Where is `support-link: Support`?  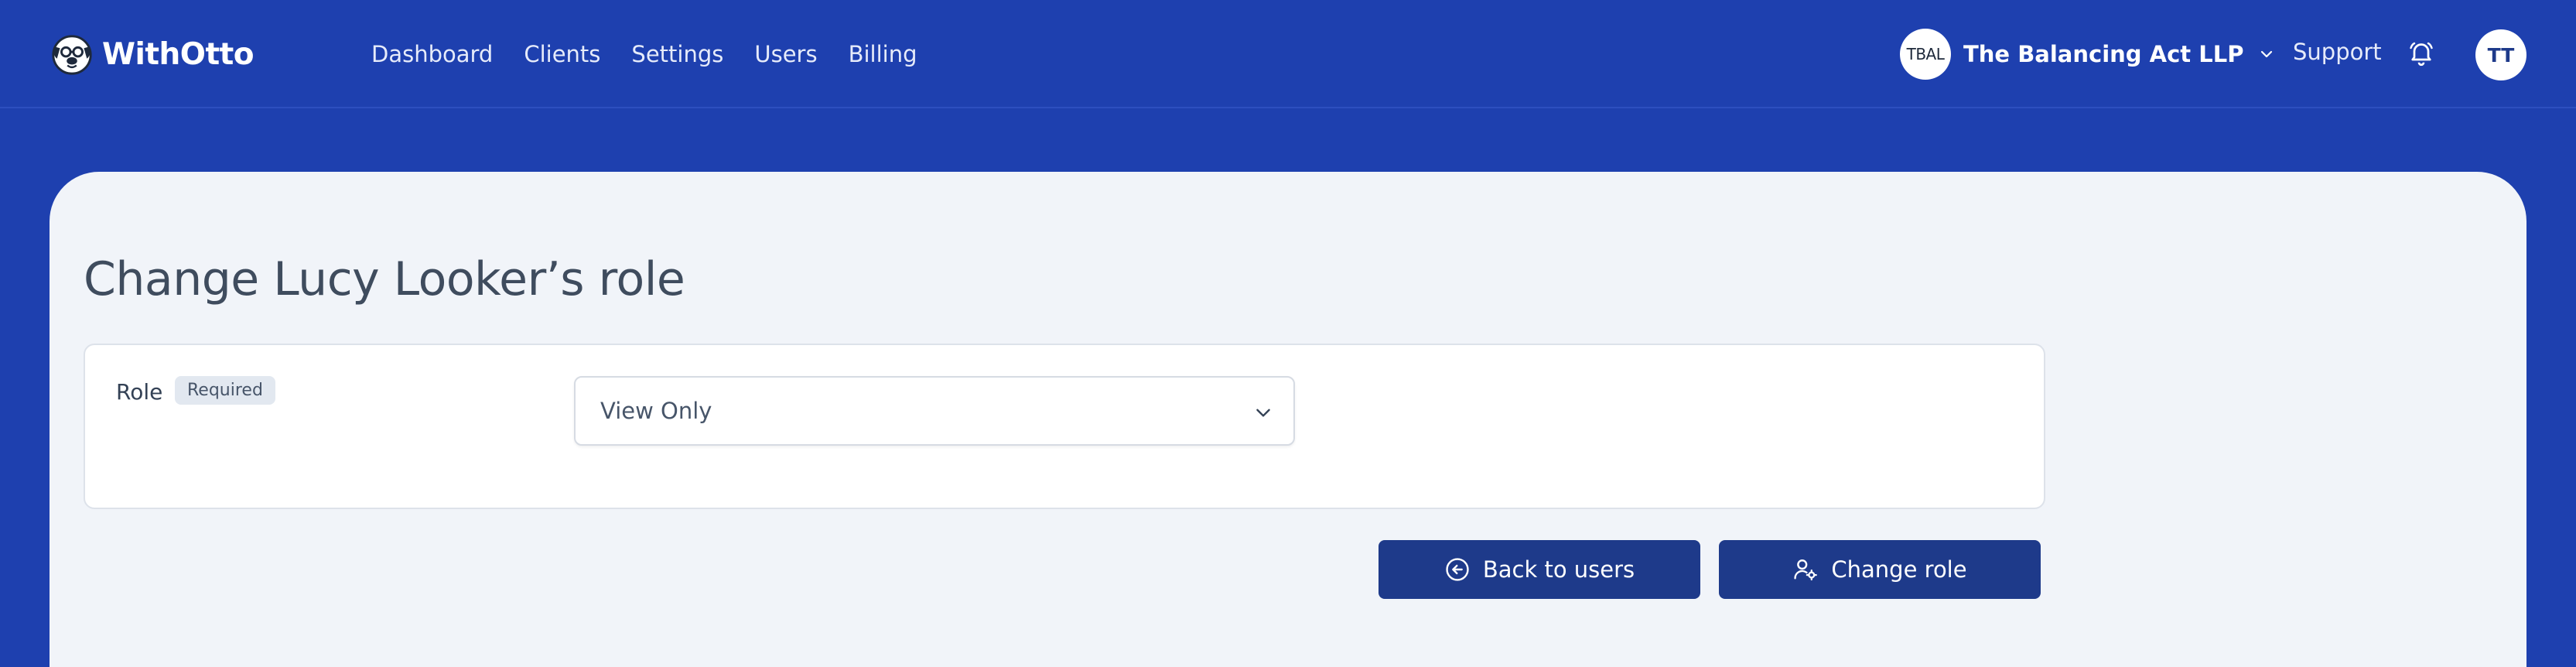
support-link: Support is located at coordinates (2337, 52).